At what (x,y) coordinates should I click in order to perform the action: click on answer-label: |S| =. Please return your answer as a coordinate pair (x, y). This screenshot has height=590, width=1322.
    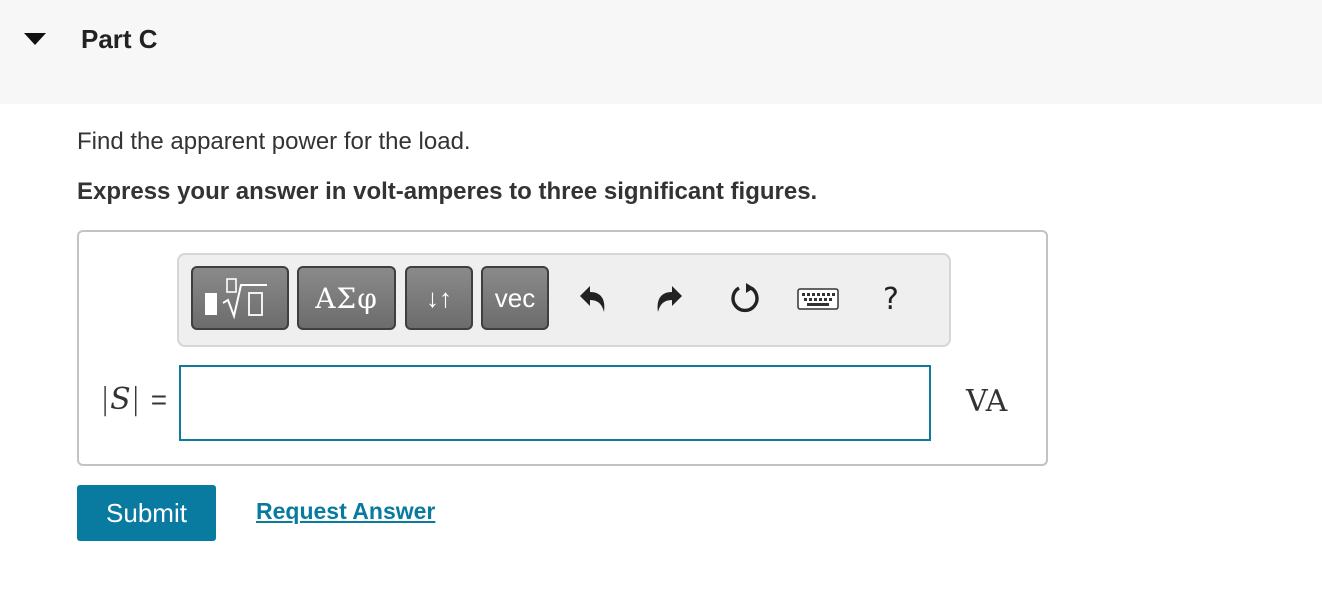
    Looking at the image, I should click on (133, 400).